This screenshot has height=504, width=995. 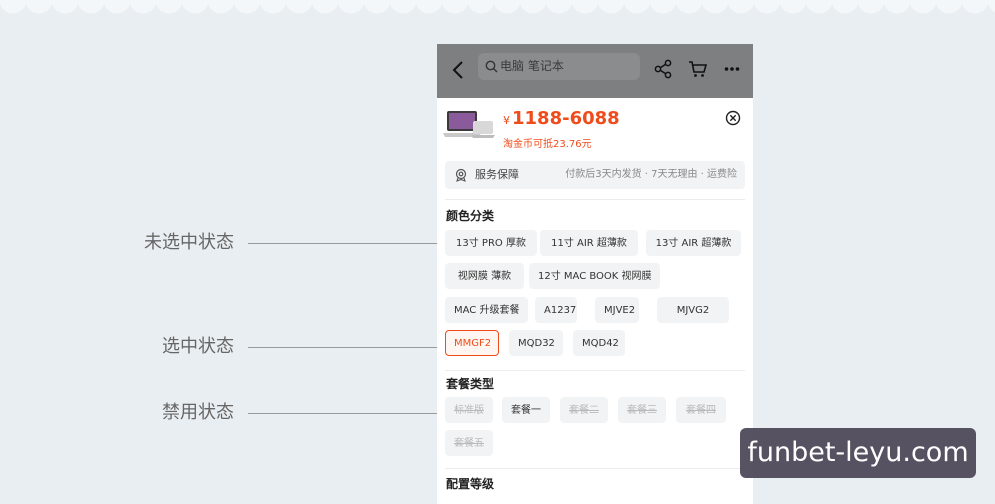 I want to click on option-chip-disabled: 套餐四, so click(x=701, y=410).